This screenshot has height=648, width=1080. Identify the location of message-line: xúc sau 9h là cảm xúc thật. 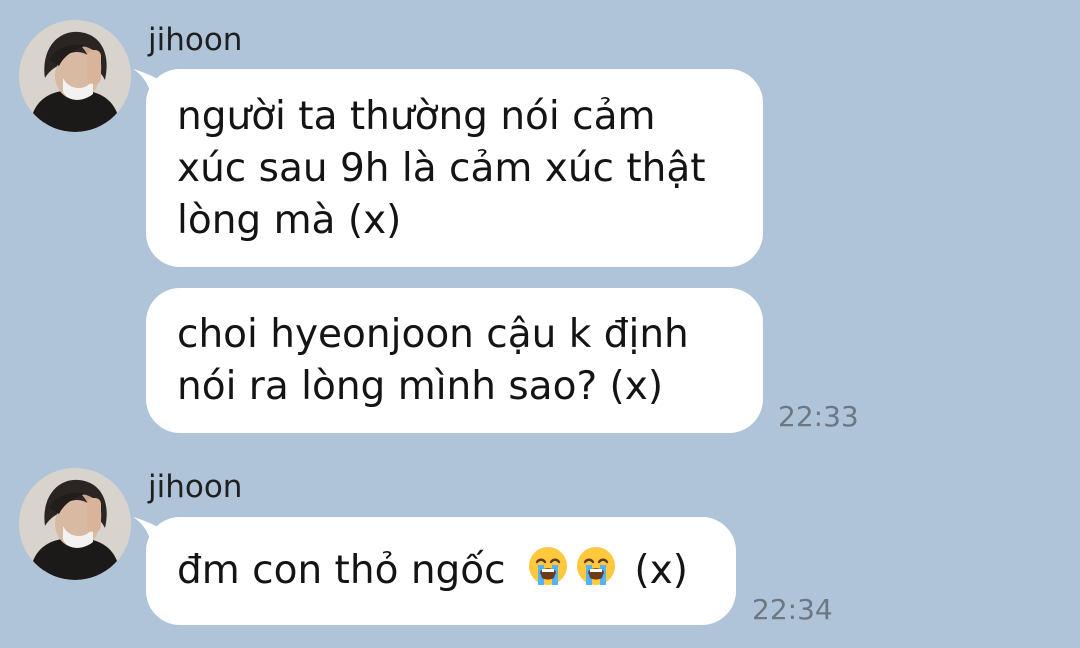
(441, 168).